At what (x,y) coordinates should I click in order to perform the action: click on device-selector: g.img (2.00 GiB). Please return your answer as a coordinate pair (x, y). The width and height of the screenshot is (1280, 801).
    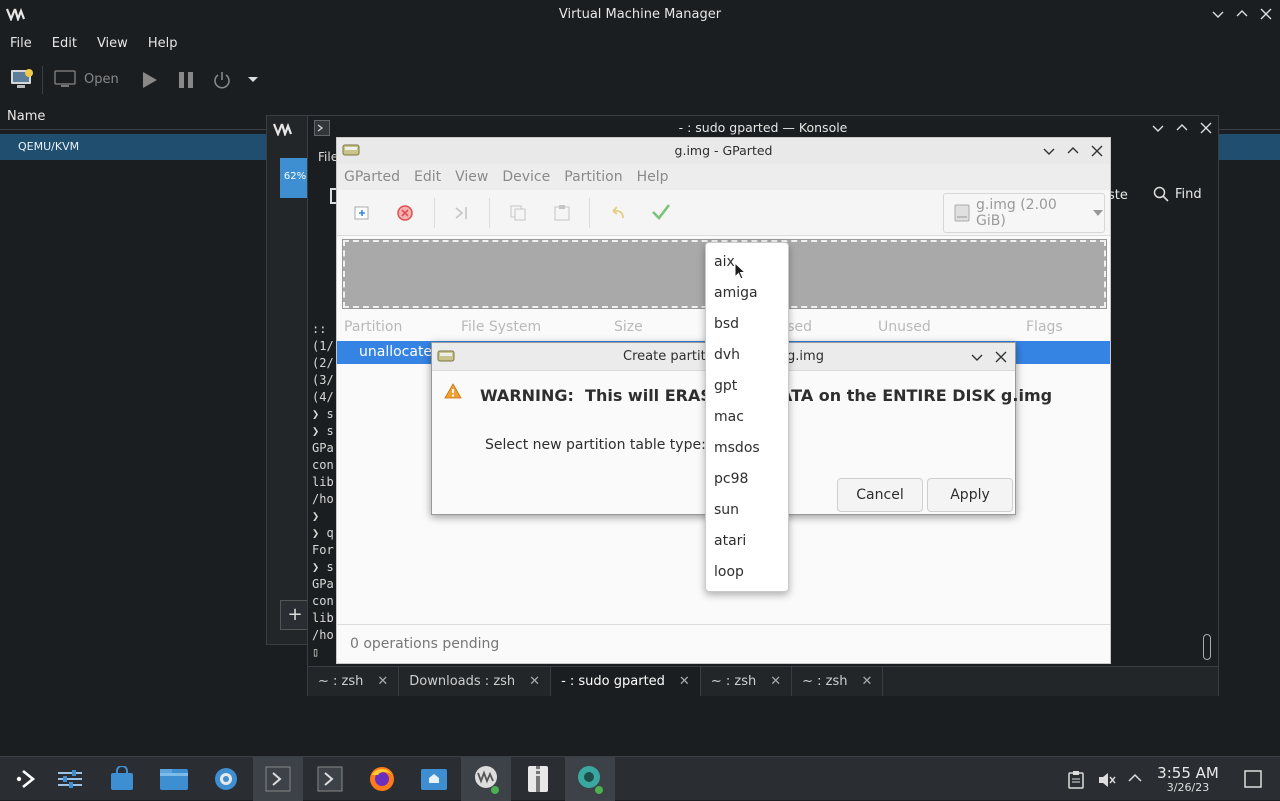
    Looking at the image, I should click on (1024, 213).